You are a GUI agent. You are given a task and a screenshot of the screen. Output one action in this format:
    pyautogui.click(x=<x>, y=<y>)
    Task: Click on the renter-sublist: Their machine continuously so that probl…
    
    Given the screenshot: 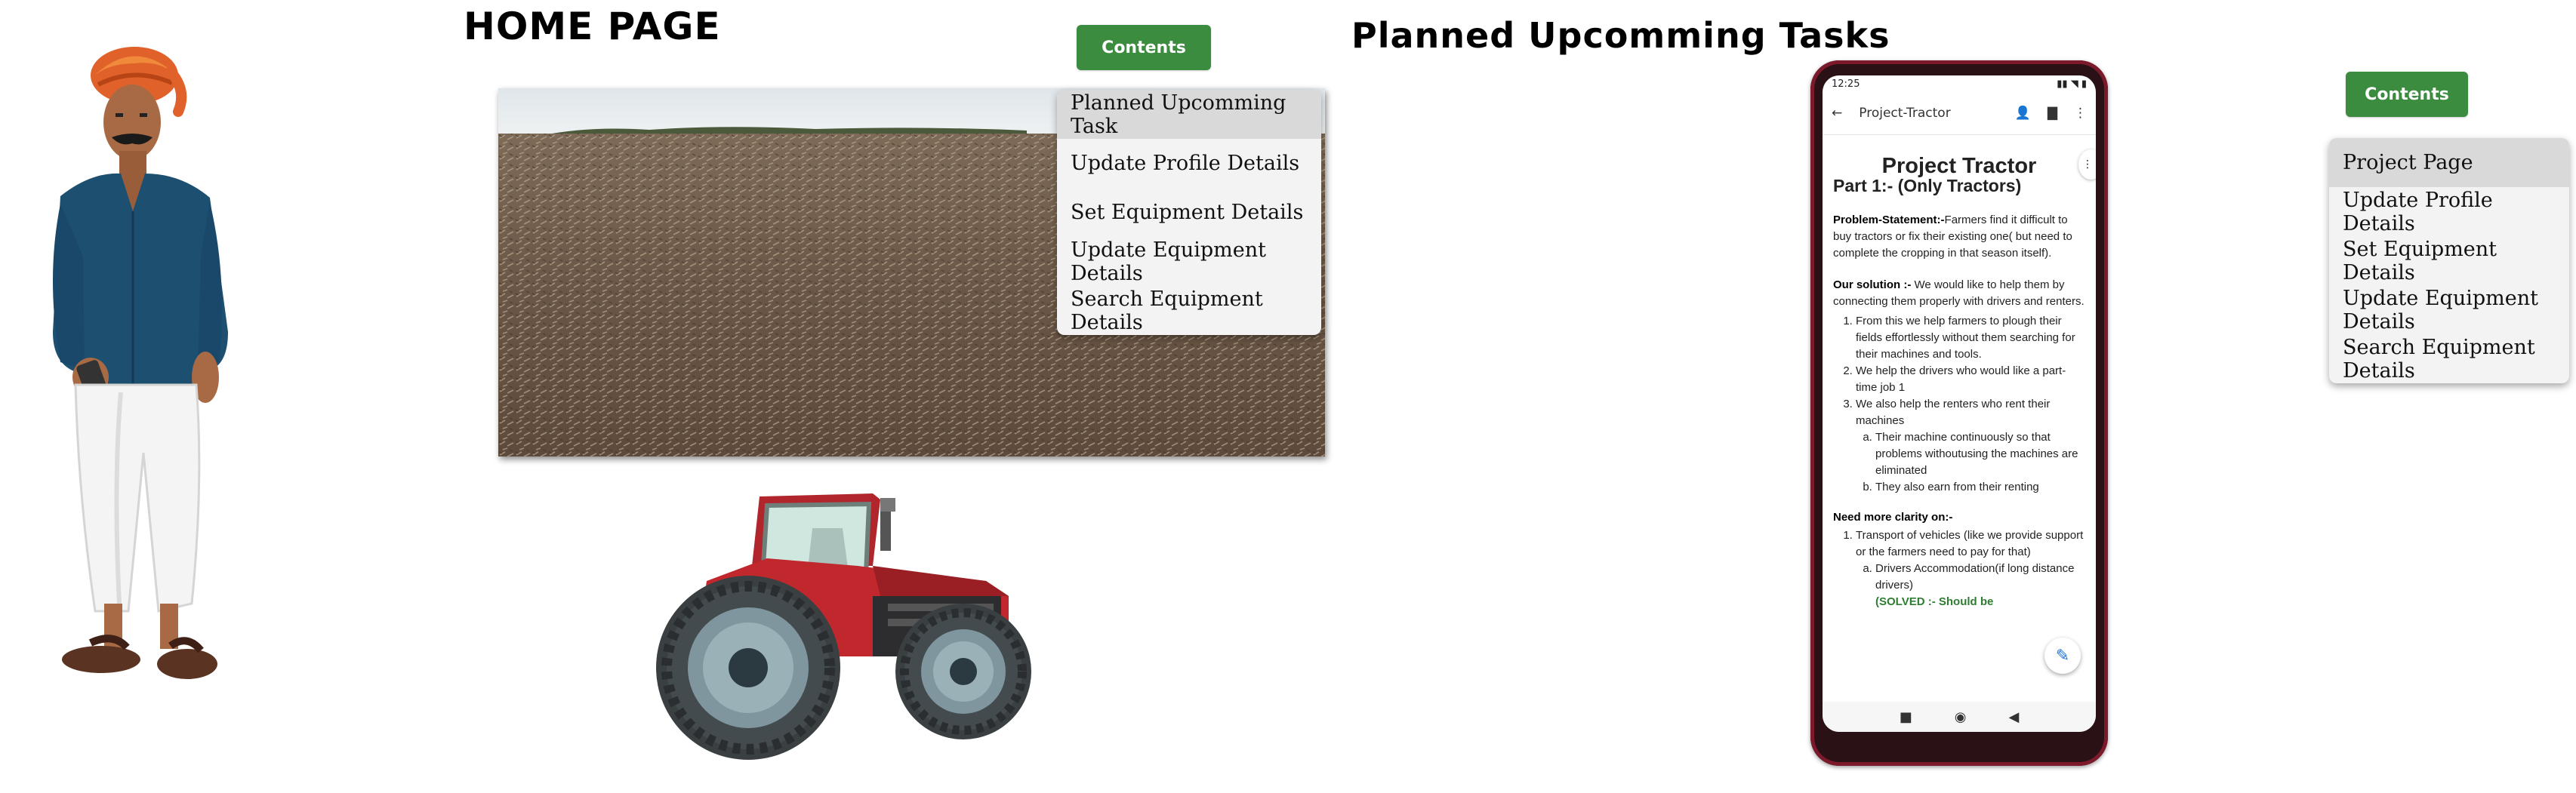 What is the action you would take?
    pyautogui.click(x=1970, y=462)
    